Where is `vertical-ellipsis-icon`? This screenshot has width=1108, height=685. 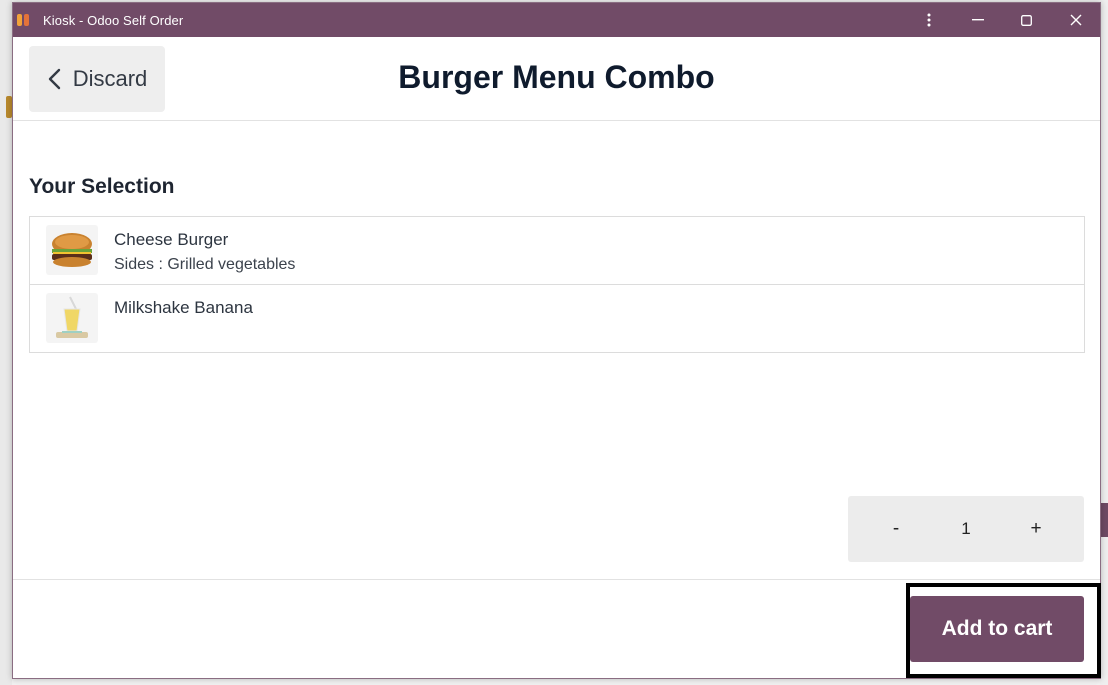
vertical-ellipsis-icon is located at coordinates (928, 20).